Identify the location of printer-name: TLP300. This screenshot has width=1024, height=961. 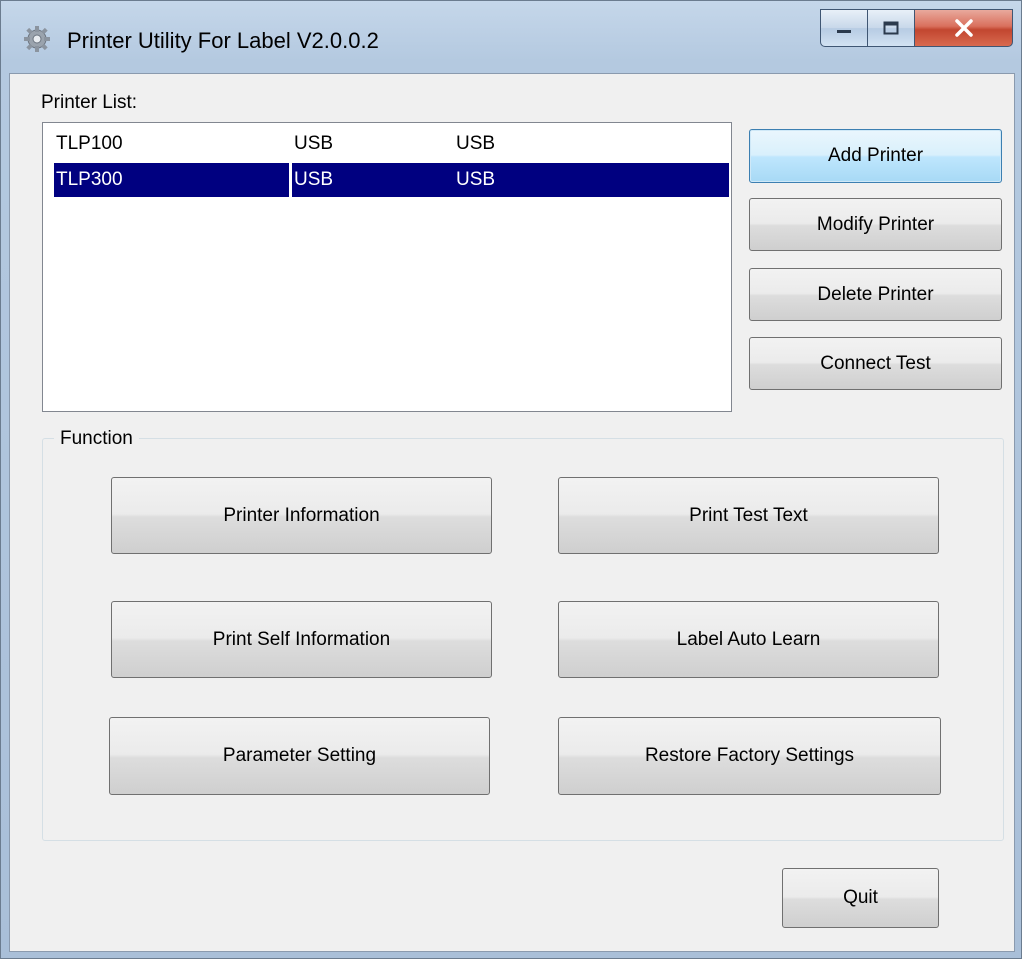
(171, 180).